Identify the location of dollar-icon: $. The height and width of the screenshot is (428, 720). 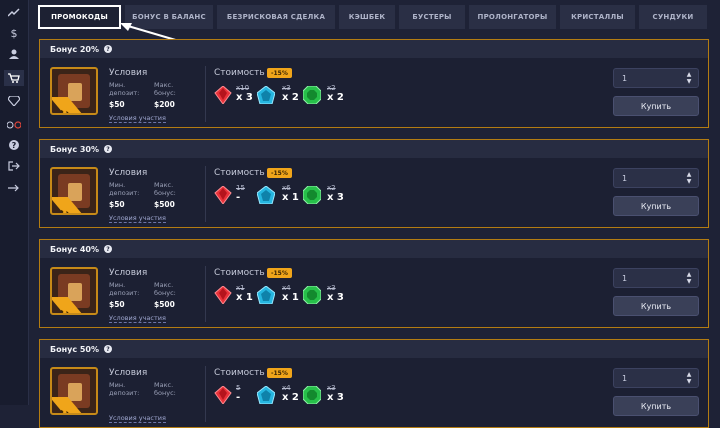
(14, 33).